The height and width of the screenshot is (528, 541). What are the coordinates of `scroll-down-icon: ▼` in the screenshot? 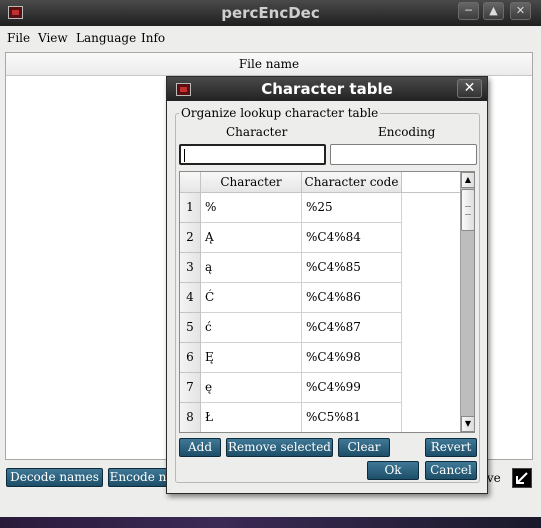 It's located at (467, 424).